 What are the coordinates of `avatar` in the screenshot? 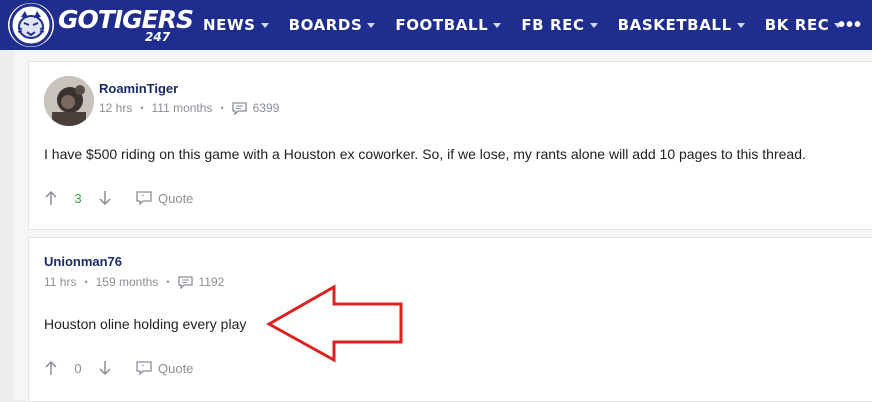 It's located at (69, 101).